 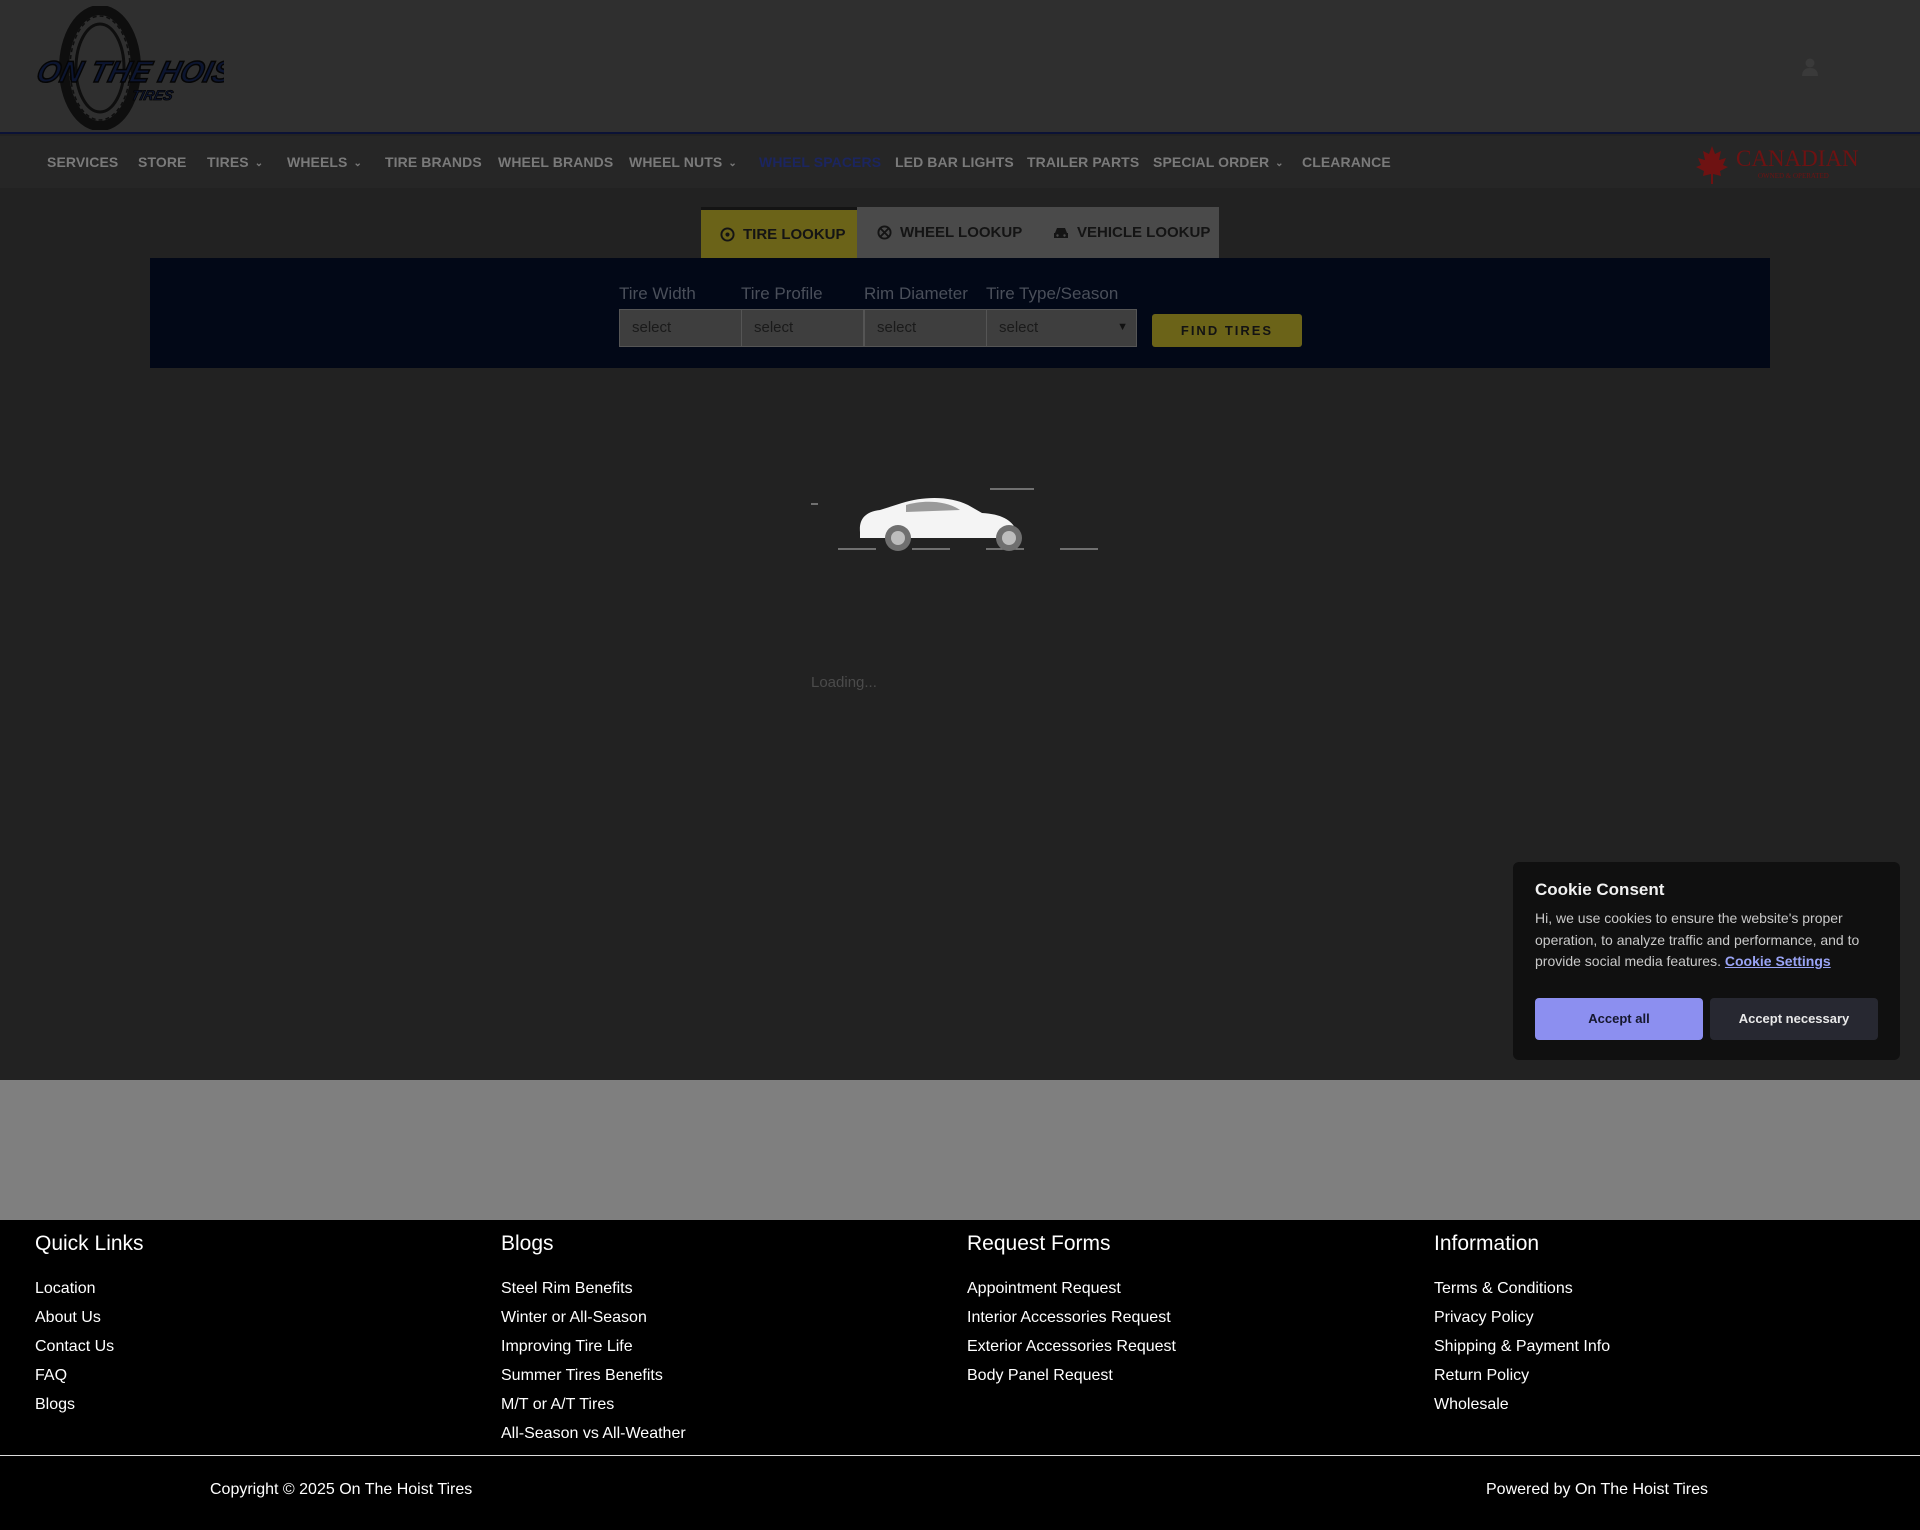 I want to click on footer-link-mt-or-at-tires: M/T or A/T Tires, so click(x=593, y=1410).